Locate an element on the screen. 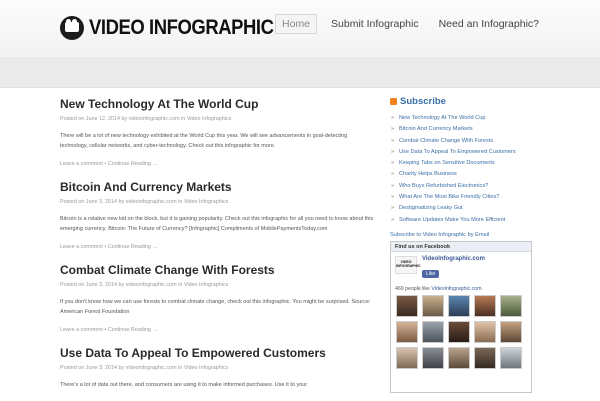  nav-need-infographic: Need an Infographic? is located at coordinates (489, 24).